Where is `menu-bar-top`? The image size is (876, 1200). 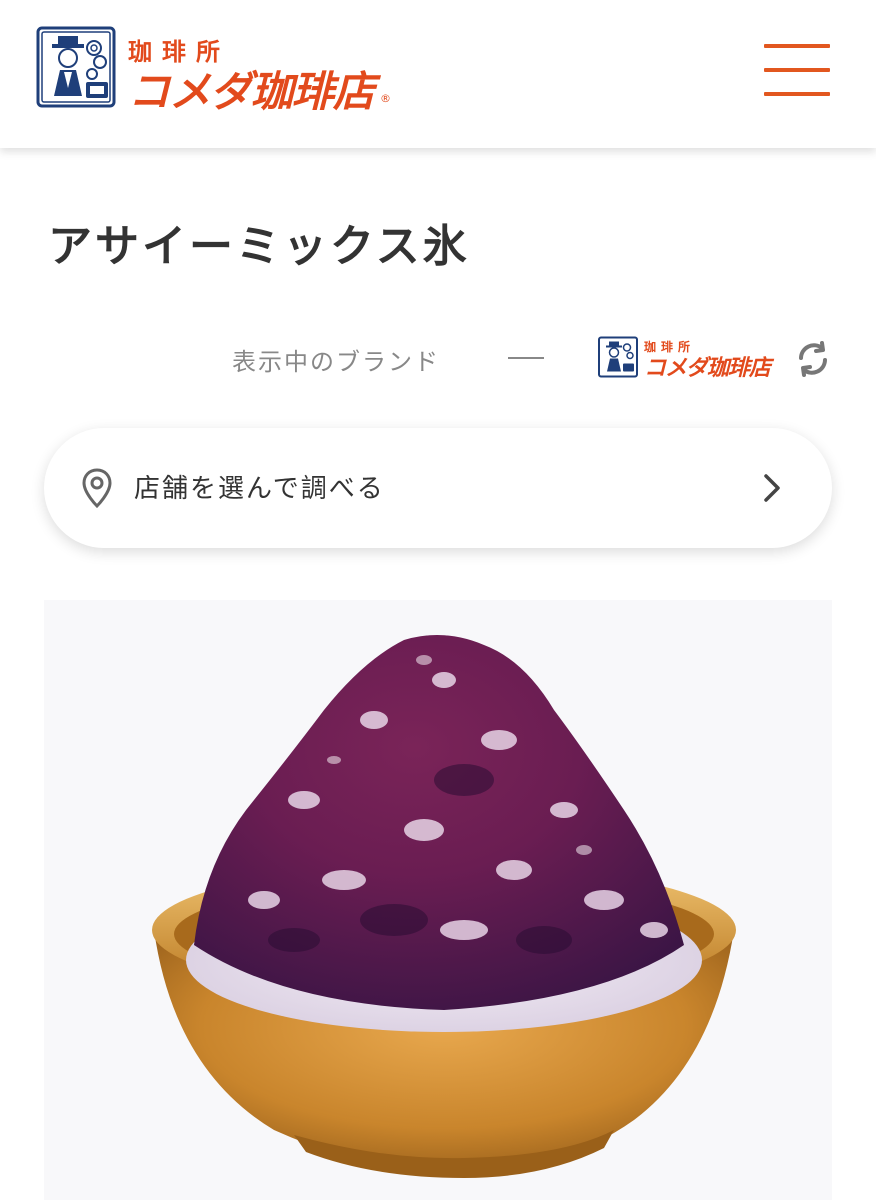 menu-bar-top is located at coordinates (797, 46).